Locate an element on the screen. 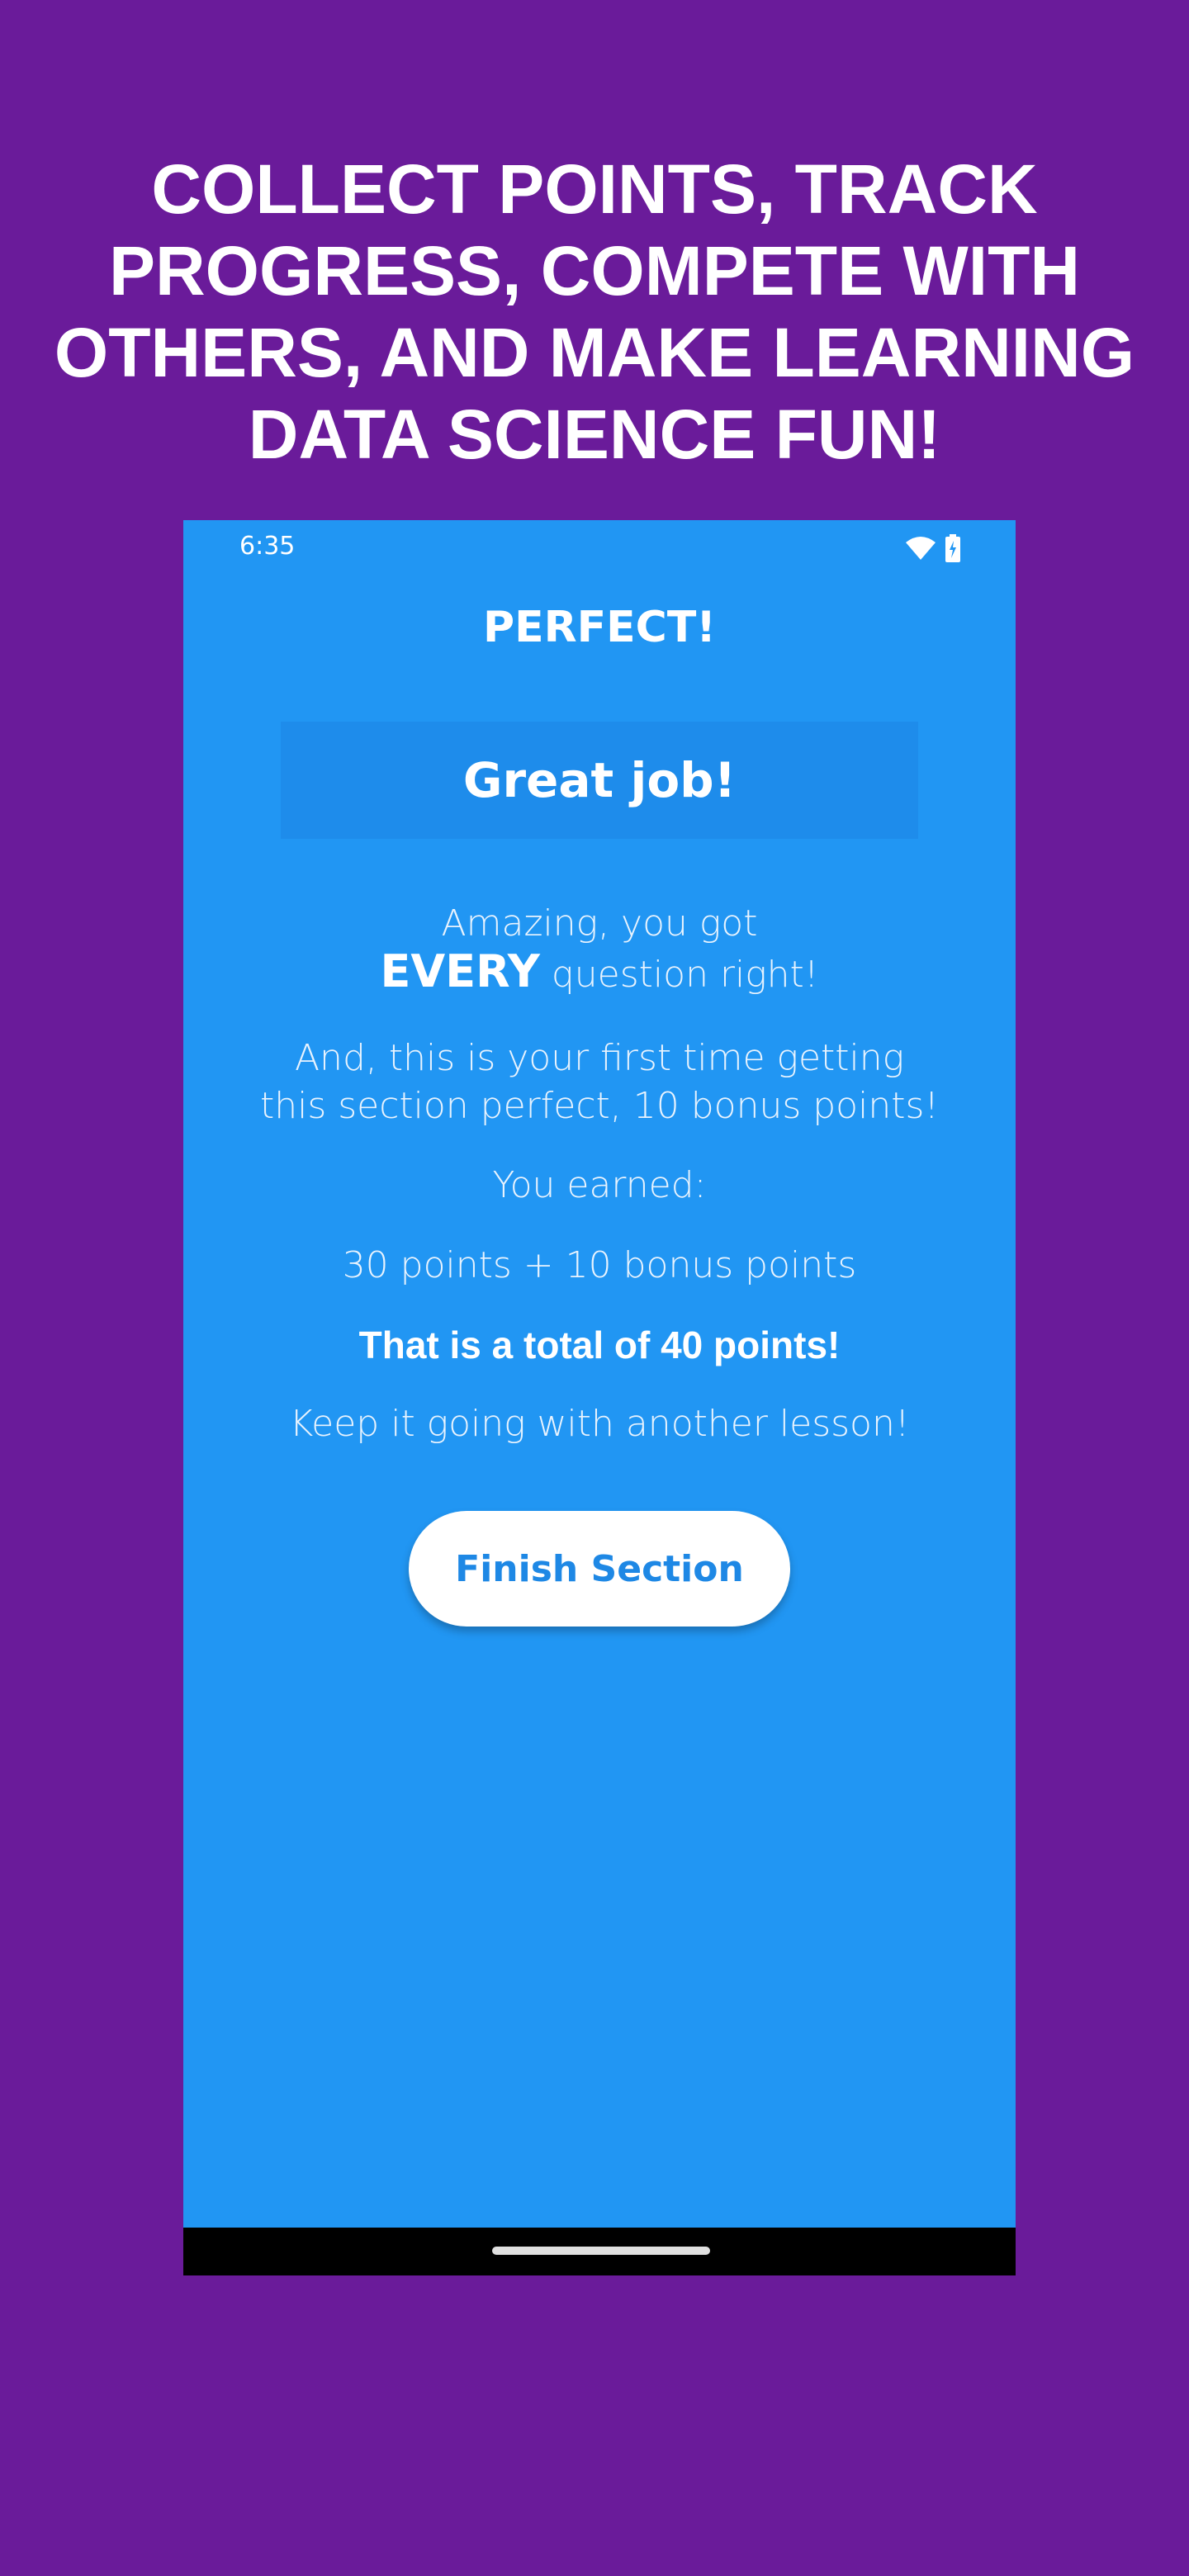 This screenshot has height=2576, width=1189. encouragement-text: Keep it going with another lesson! is located at coordinates (599, 1424).